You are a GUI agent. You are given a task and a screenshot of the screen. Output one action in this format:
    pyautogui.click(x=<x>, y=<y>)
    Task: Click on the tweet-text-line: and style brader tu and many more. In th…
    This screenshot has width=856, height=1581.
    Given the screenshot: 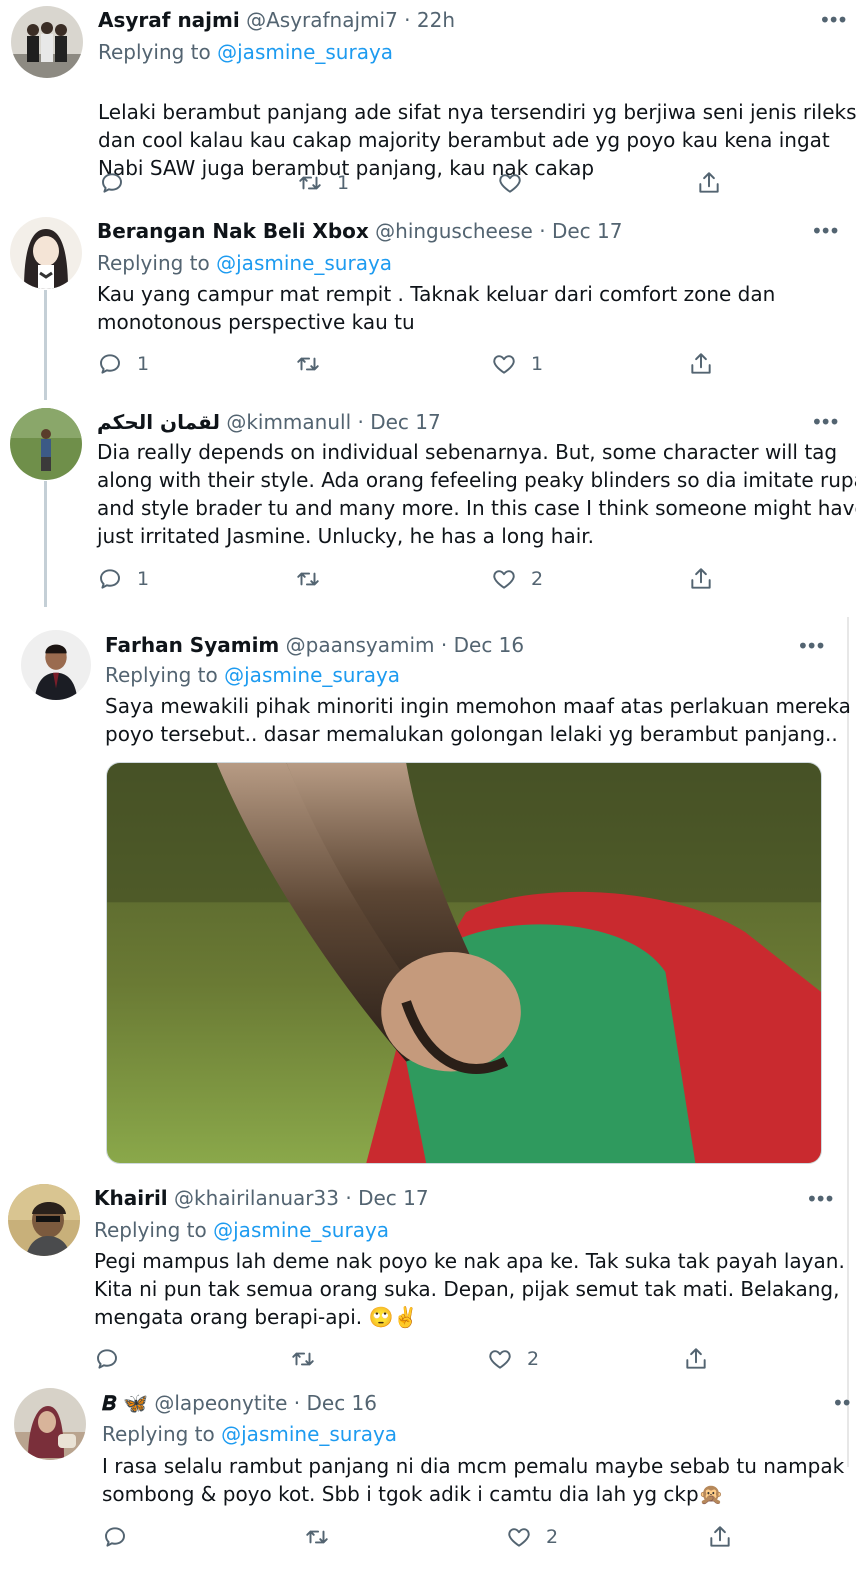 What is the action you would take?
    pyautogui.click(x=476, y=508)
    